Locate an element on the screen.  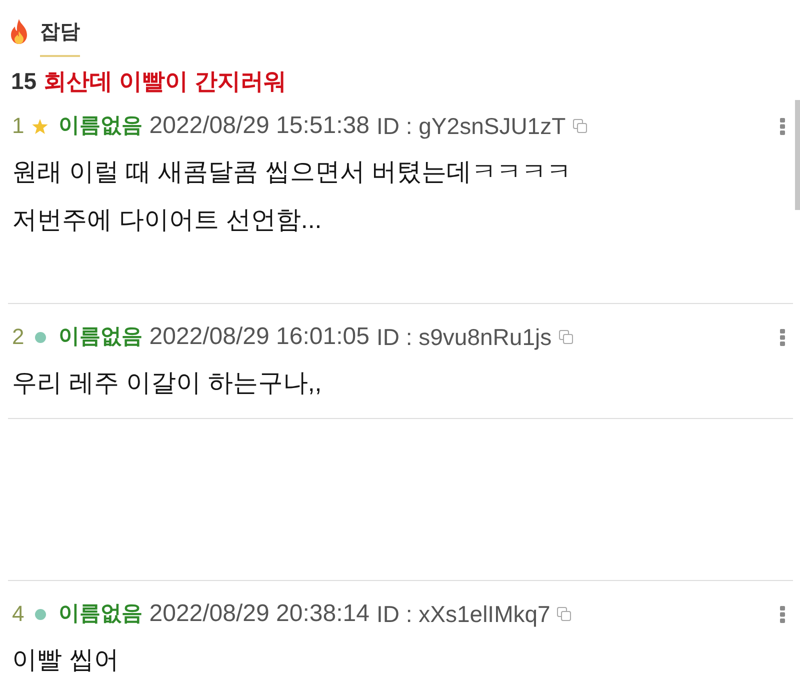
post-datetime: 2022/08/29 20:38:14 is located at coordinates (259, 614).